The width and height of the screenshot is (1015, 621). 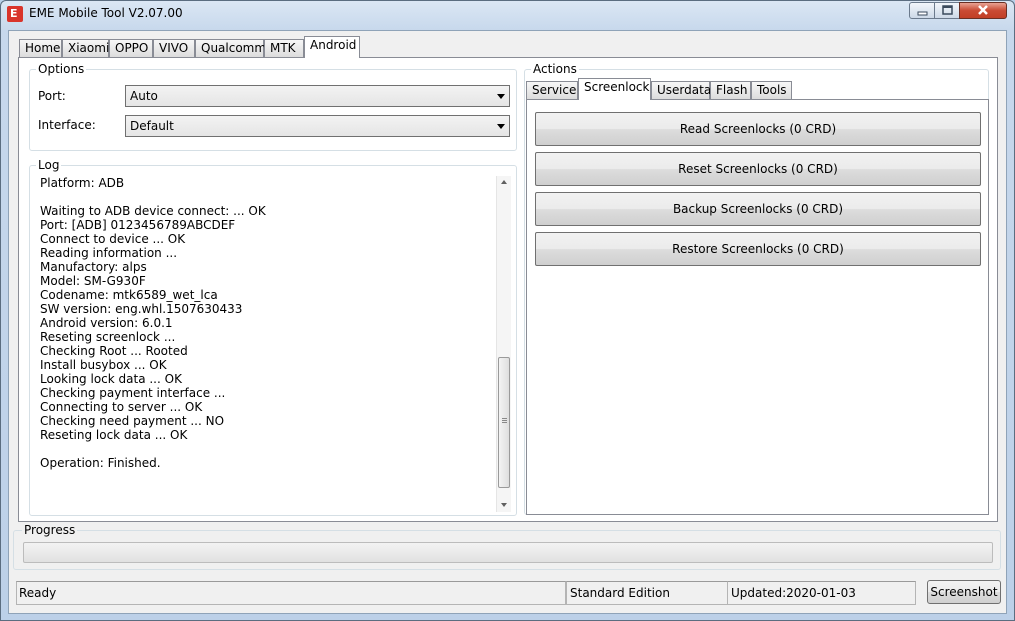 What do you see at coordinates (111, 379) in the screenshot?
I see `log-line: Looking lock data ... OK` at bounding box center [111, 379].